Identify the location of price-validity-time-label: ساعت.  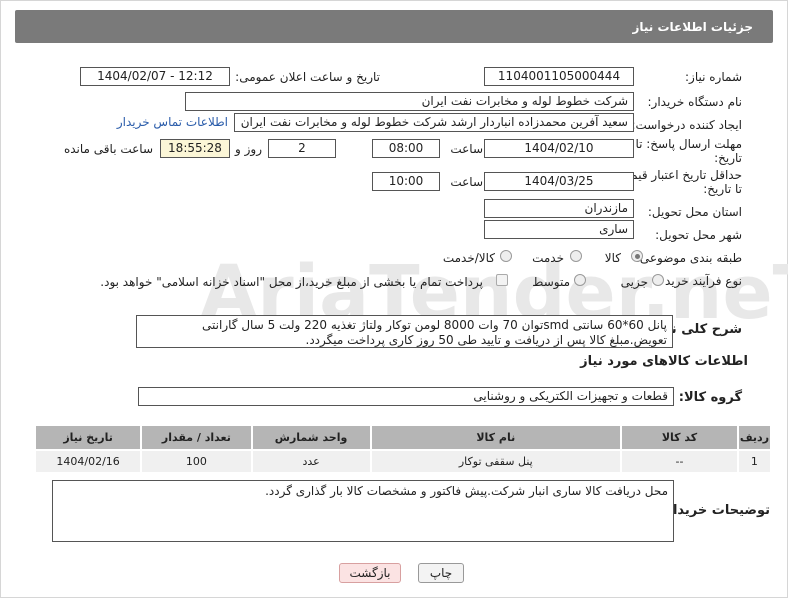
(466, 182).